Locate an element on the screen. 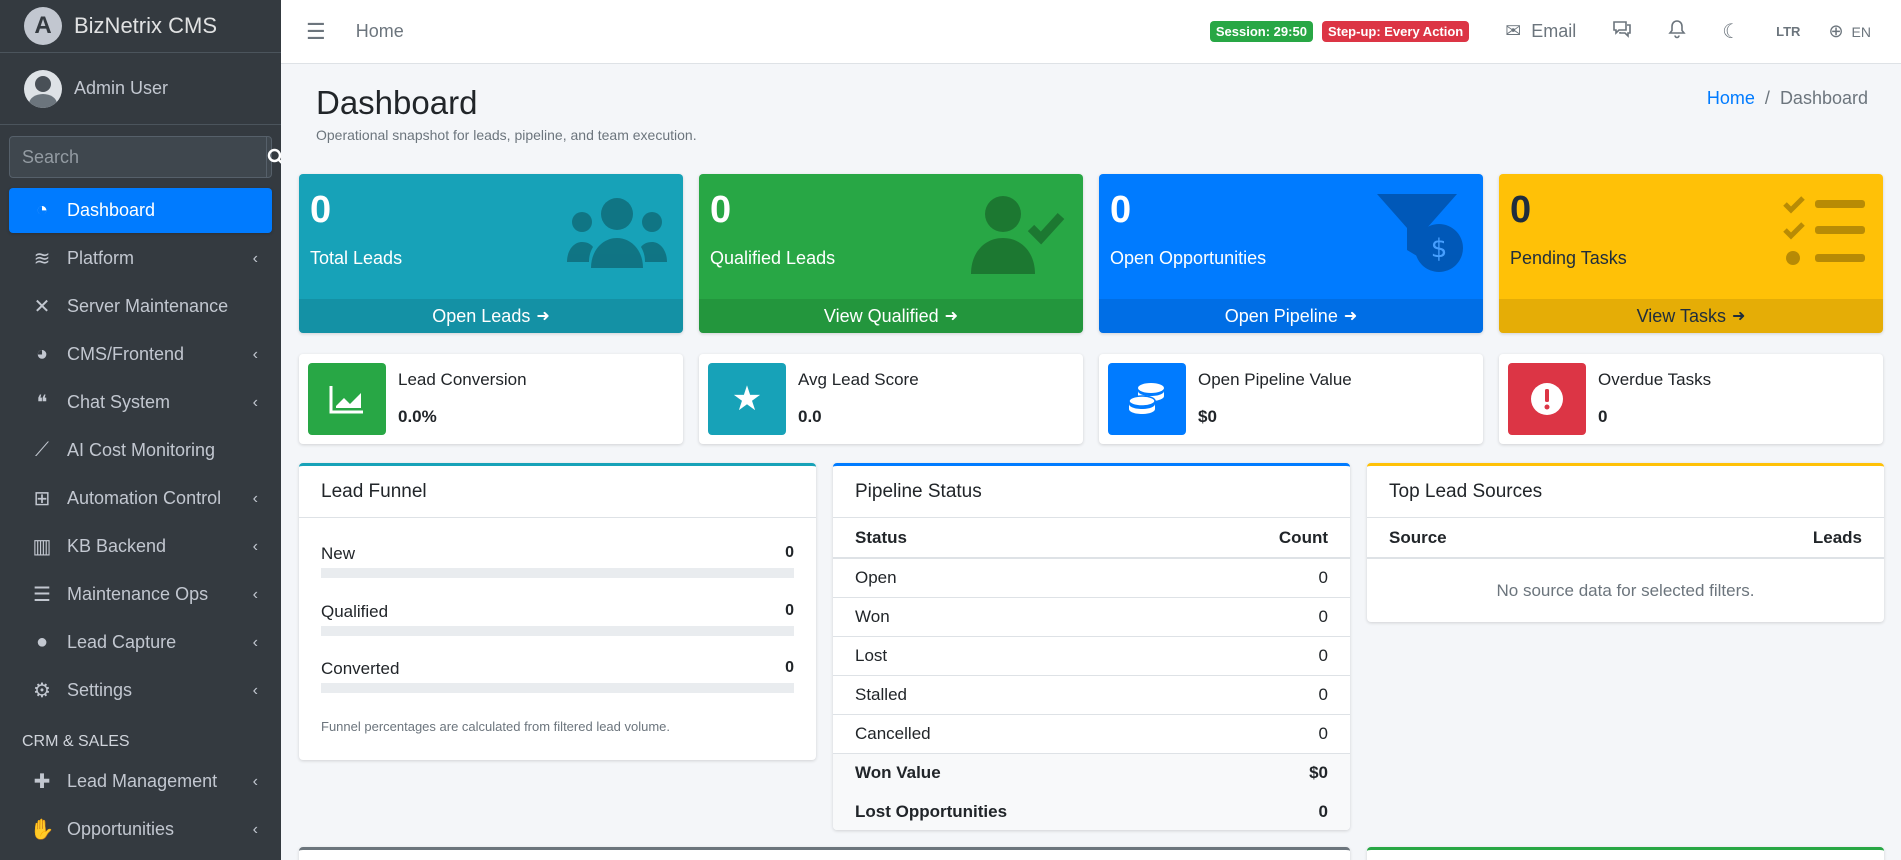 The image size is (1901, 860). funnel-row-new: New 0 is located at coordinates (557, 561).